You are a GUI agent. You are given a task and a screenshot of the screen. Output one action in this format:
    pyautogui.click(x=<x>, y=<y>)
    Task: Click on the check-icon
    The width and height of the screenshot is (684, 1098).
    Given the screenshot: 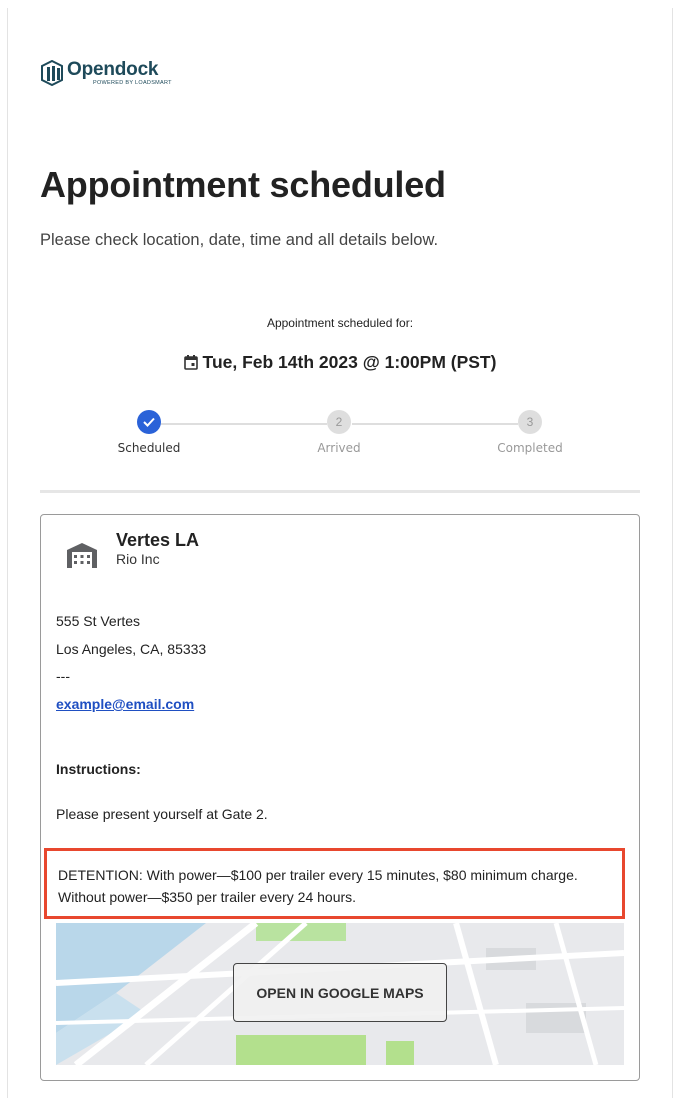 What is the action you would take?
    pyautogui.click(x=149, y=422)
    